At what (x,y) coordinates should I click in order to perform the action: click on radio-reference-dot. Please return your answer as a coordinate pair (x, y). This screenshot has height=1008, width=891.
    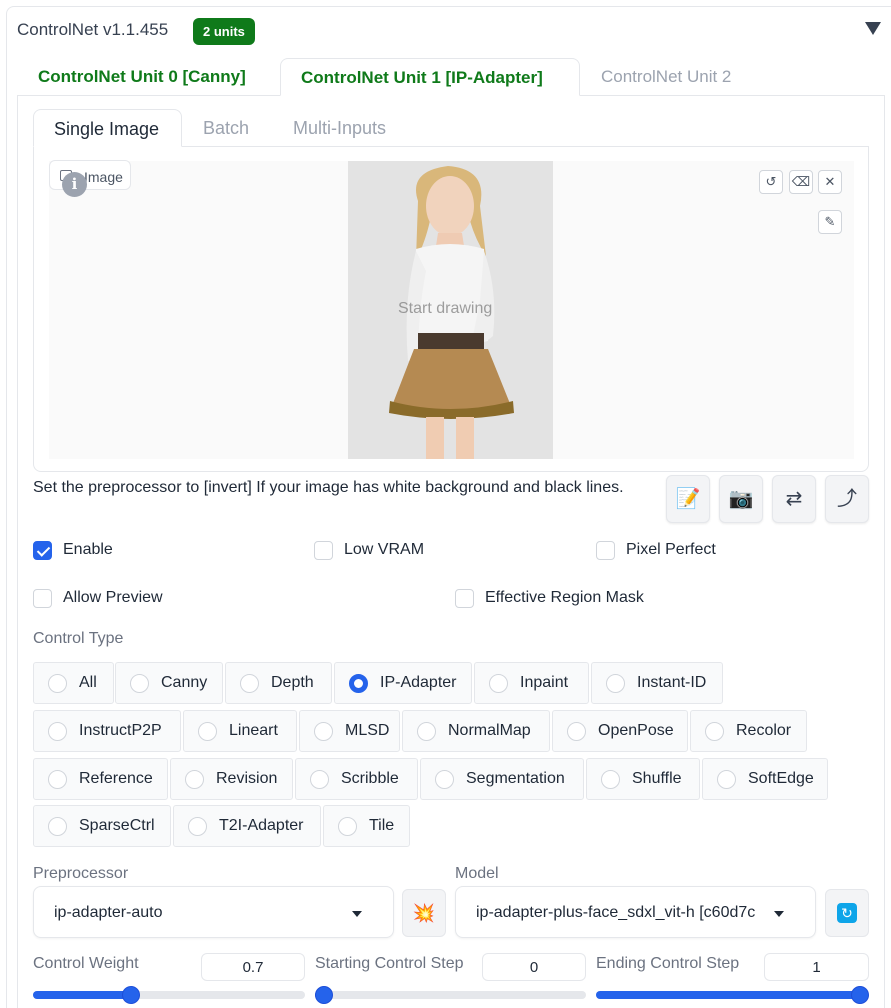
    Looking at the image, I should click on (57, 779).